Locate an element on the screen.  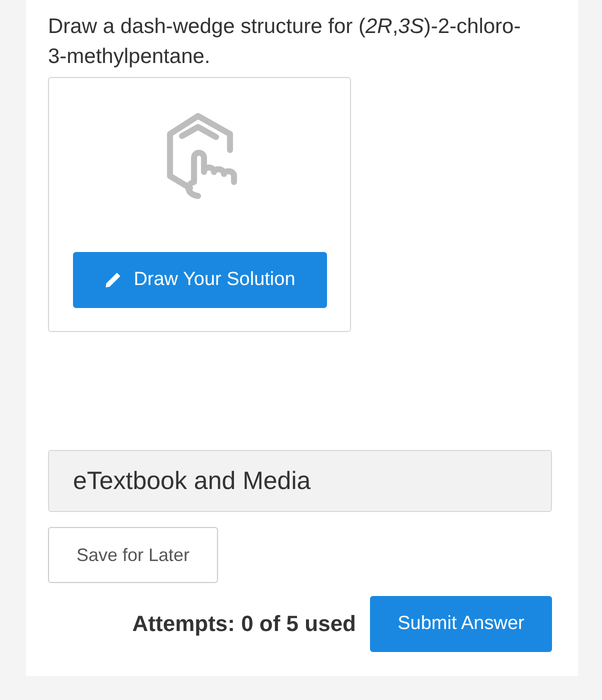
etextbook-media-bar: eTextbook and Media is located at coordinates (300, 481).